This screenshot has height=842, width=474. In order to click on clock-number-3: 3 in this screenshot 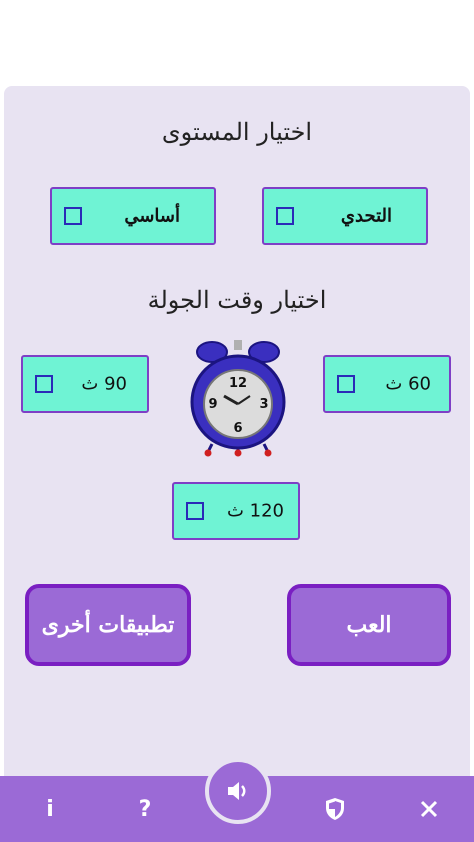, I will do `click(263, 404)`.